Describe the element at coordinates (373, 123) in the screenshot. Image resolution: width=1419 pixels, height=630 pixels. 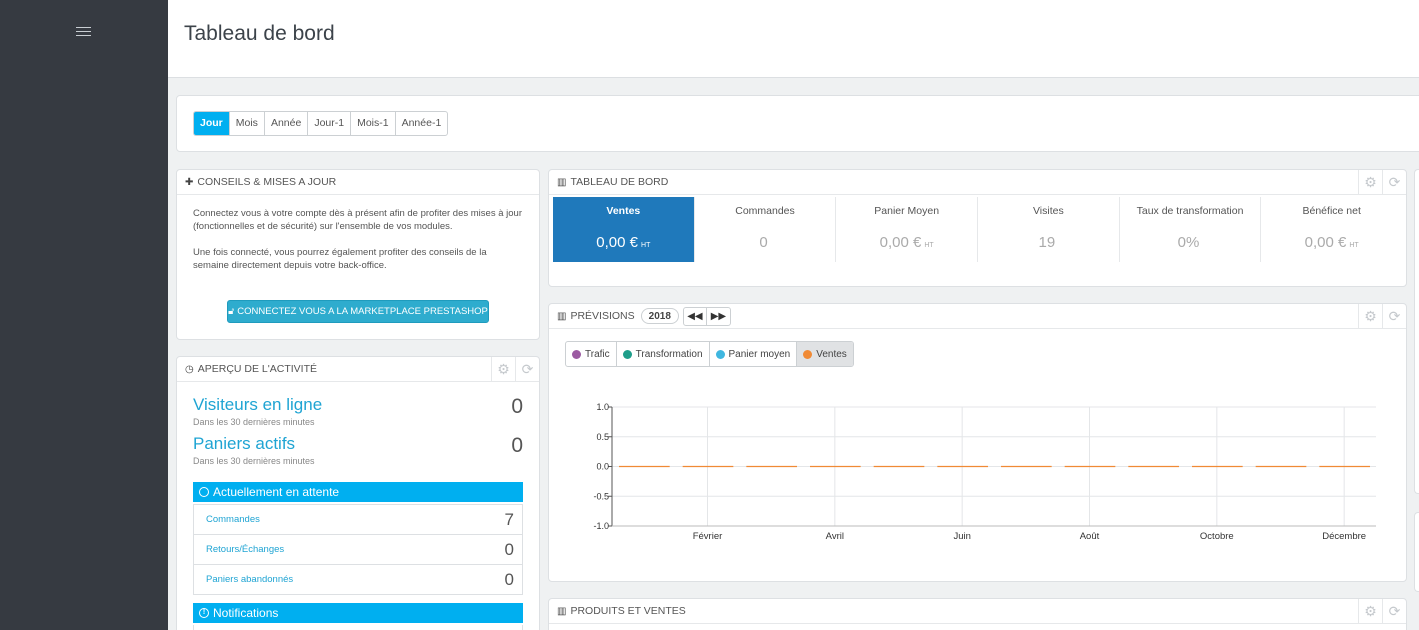
I see `period-mois-1: Mois-1` at that location.